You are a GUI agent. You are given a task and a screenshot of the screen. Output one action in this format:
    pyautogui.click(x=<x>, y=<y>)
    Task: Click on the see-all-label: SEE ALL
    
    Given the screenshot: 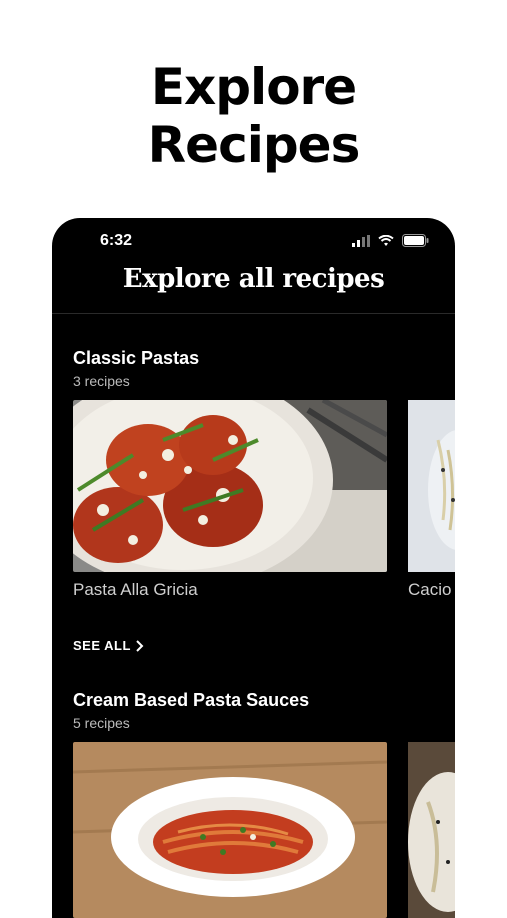 What is the action you would take?
    pyautogui.click(x=102, y=645)
    